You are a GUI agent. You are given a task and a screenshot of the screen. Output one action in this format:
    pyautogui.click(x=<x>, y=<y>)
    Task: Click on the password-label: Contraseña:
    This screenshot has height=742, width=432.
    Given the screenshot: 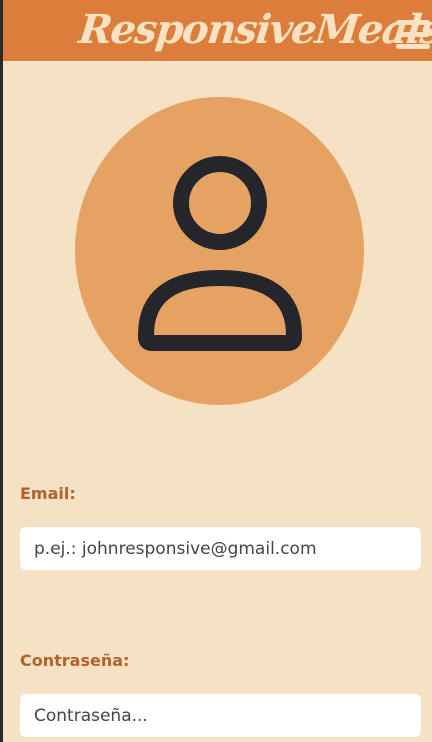 What is the action you would take?
    pyautogui.click(x=75, y=660)
    